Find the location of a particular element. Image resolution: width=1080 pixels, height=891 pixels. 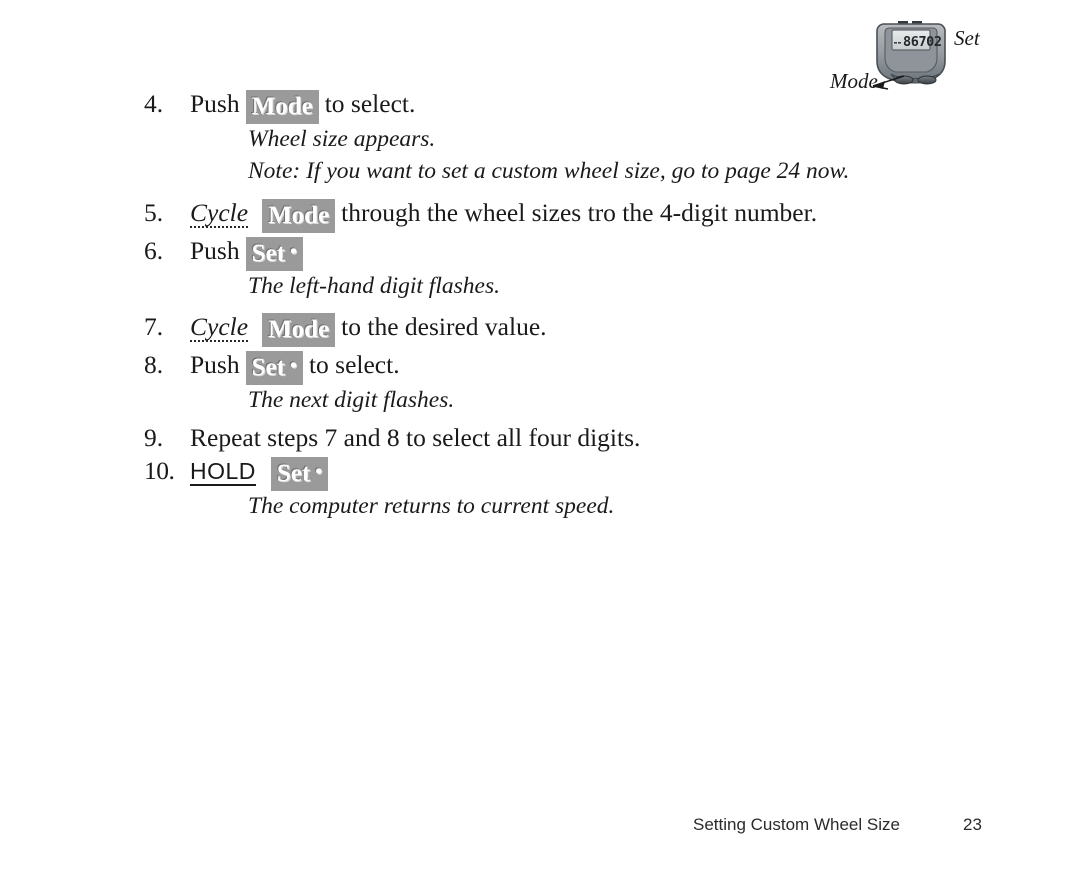

step-body: Push Set • is located at coordinates (249, 253).